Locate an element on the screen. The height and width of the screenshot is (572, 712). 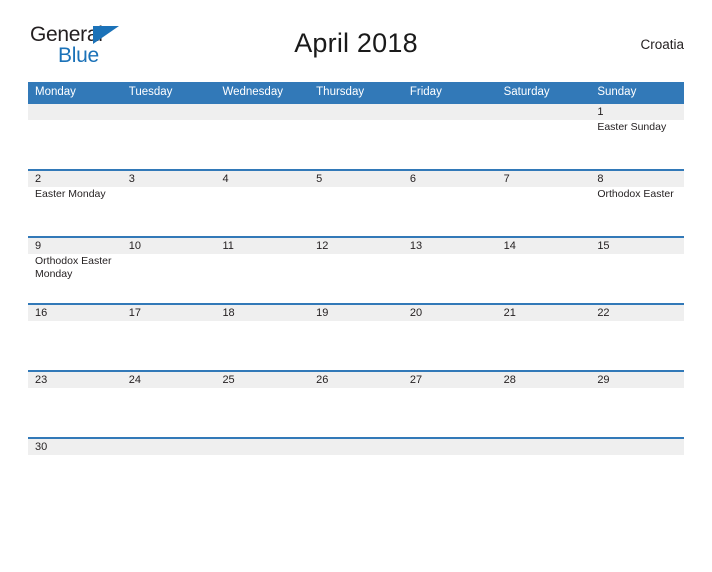
day-cell-19: 19 is located at coordinates (356, 332).